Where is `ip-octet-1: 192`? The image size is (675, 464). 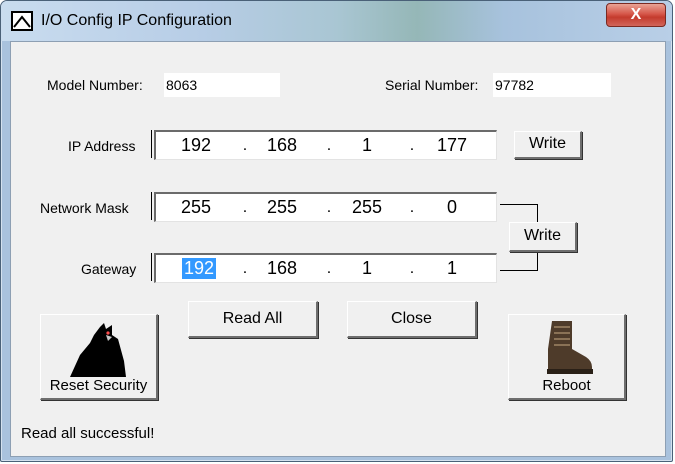 ip-octet-1: 192 is located at coordinates (196, 145).